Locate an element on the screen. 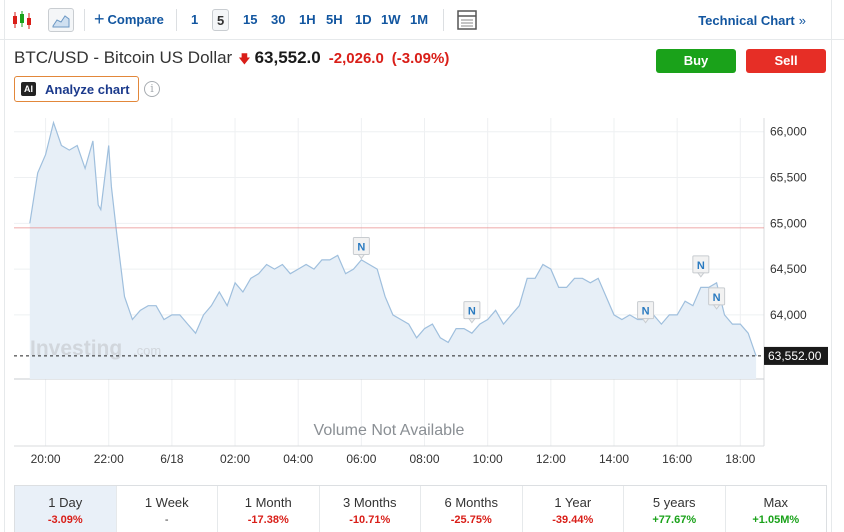 This screenshot has width=844, height=532. candlestick-icon is located at coordinates (22, 20).